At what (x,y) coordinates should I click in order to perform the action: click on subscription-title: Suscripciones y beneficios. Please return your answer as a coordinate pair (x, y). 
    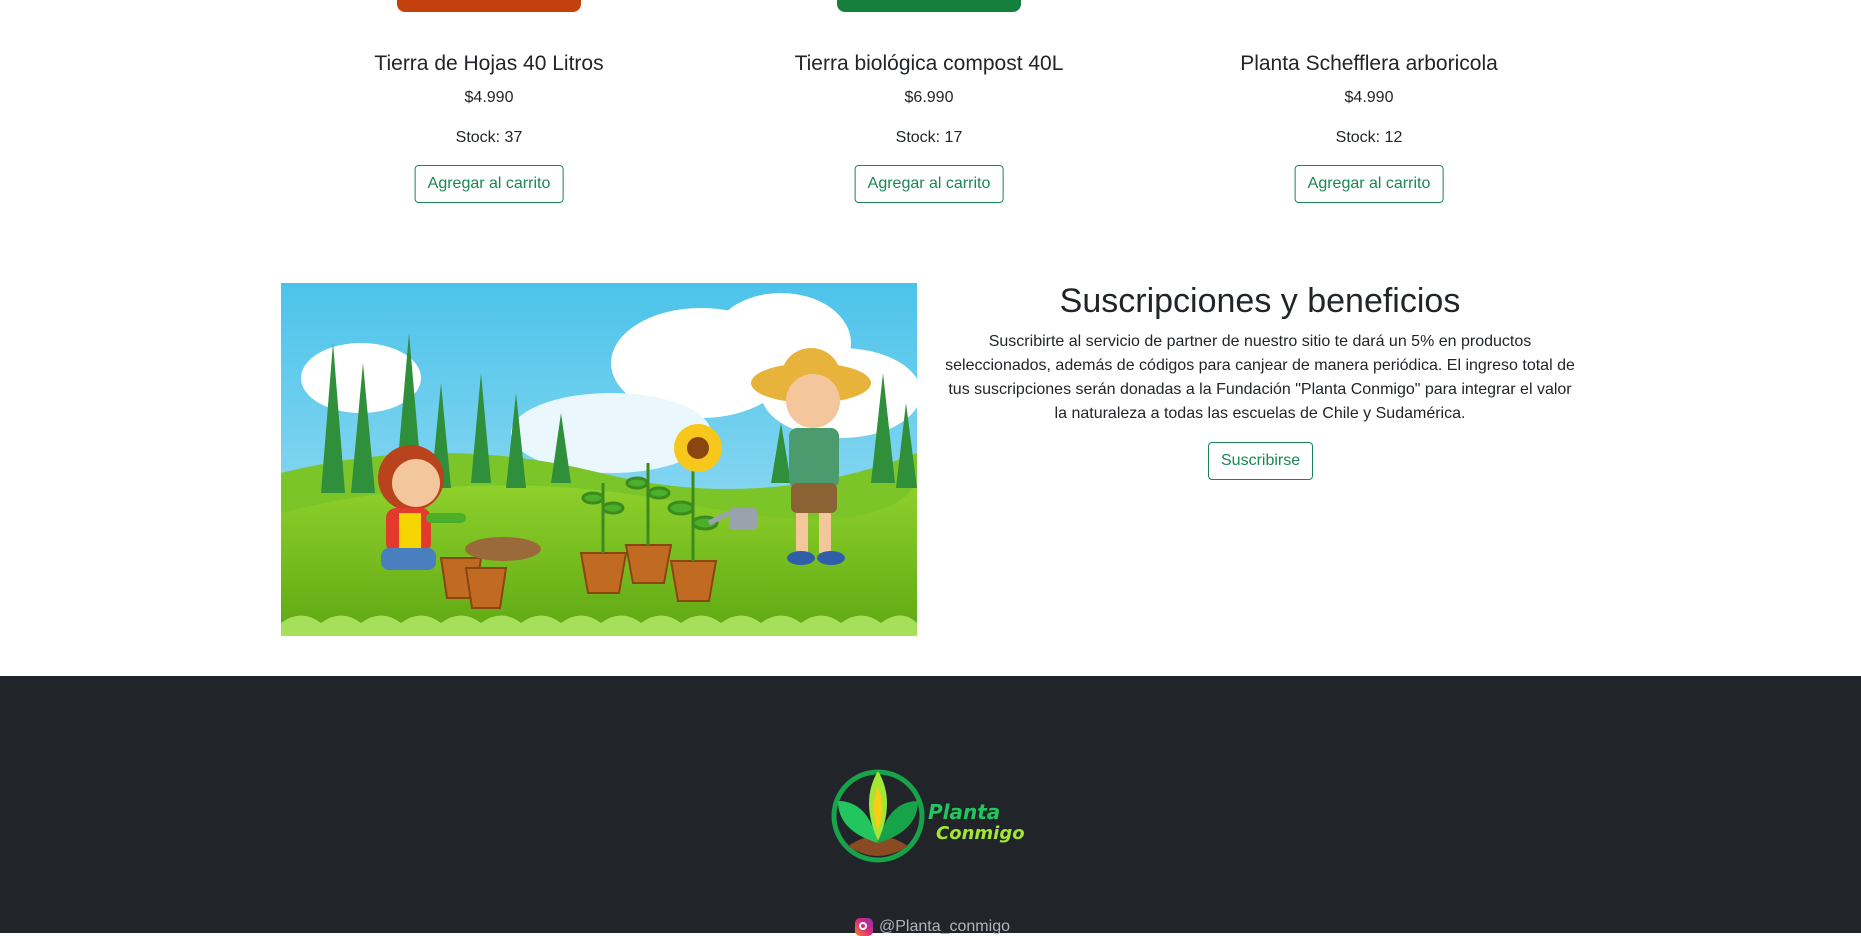
    Looking at the image, I should click on (1260, 301).